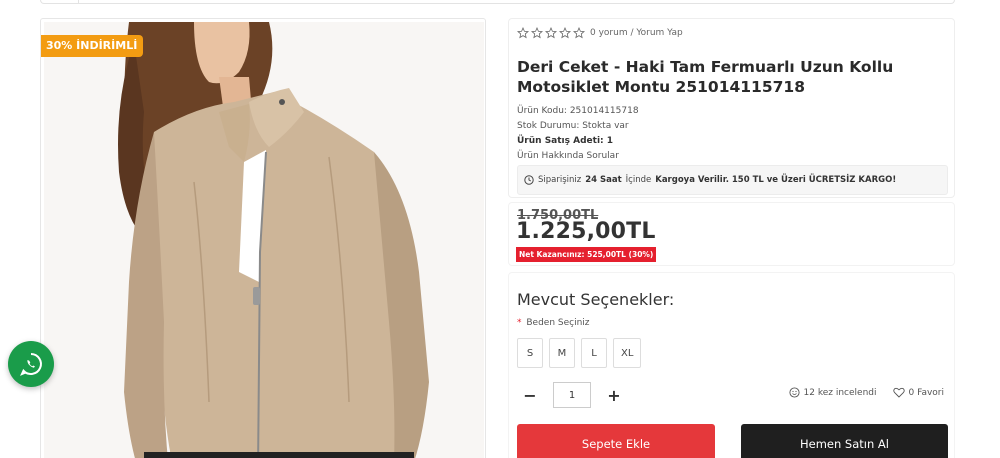 The height and width of the screenshot is (458, 1000). What do you see at coordinates (578, 111) in the screenshot?
I see `product-code: Ürün Kodu: 251014115718` at bounding box center [578, 111].